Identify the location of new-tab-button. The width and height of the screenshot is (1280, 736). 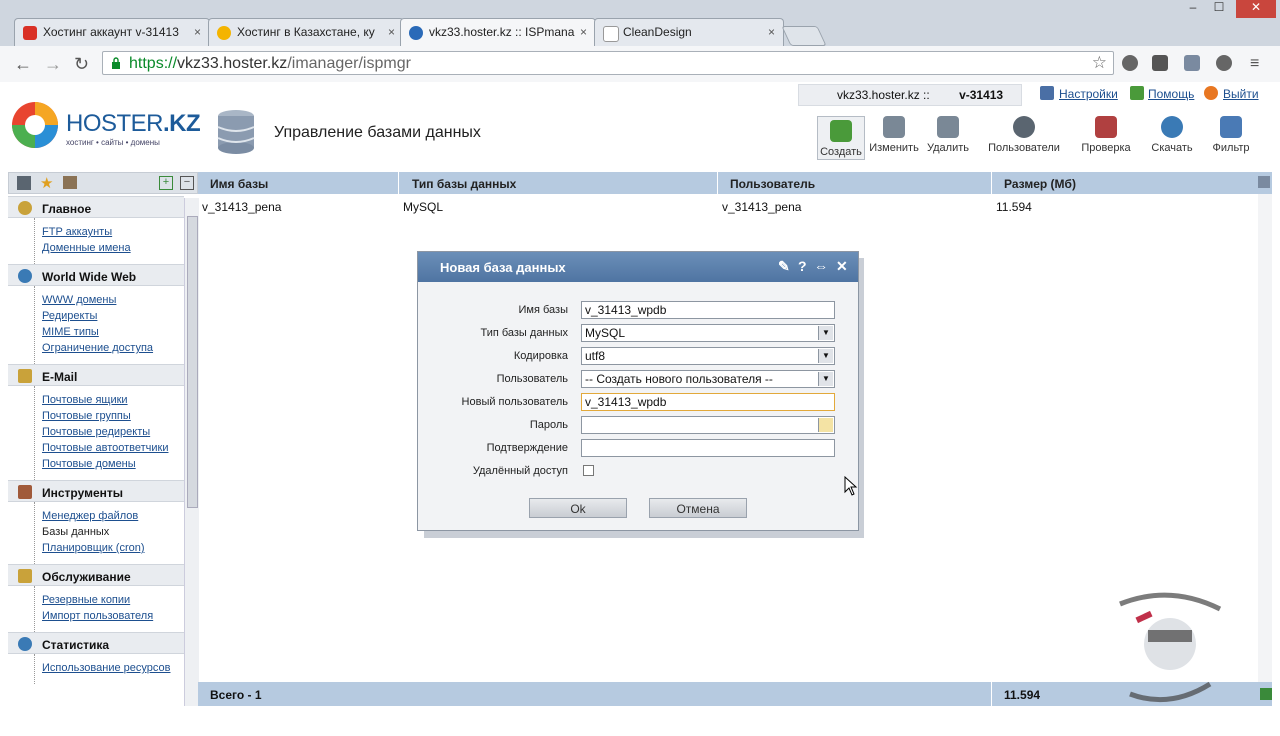
(804, 36).